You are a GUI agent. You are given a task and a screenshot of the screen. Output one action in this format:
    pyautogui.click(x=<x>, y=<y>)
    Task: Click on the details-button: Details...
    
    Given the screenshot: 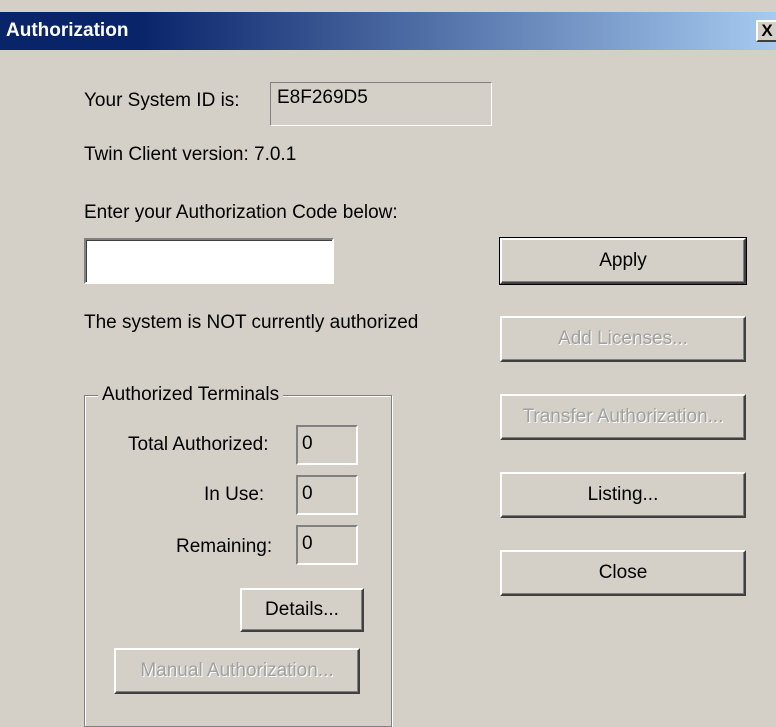 What is the action you would take?
    pyautogui.click(x=302, y=610)
    